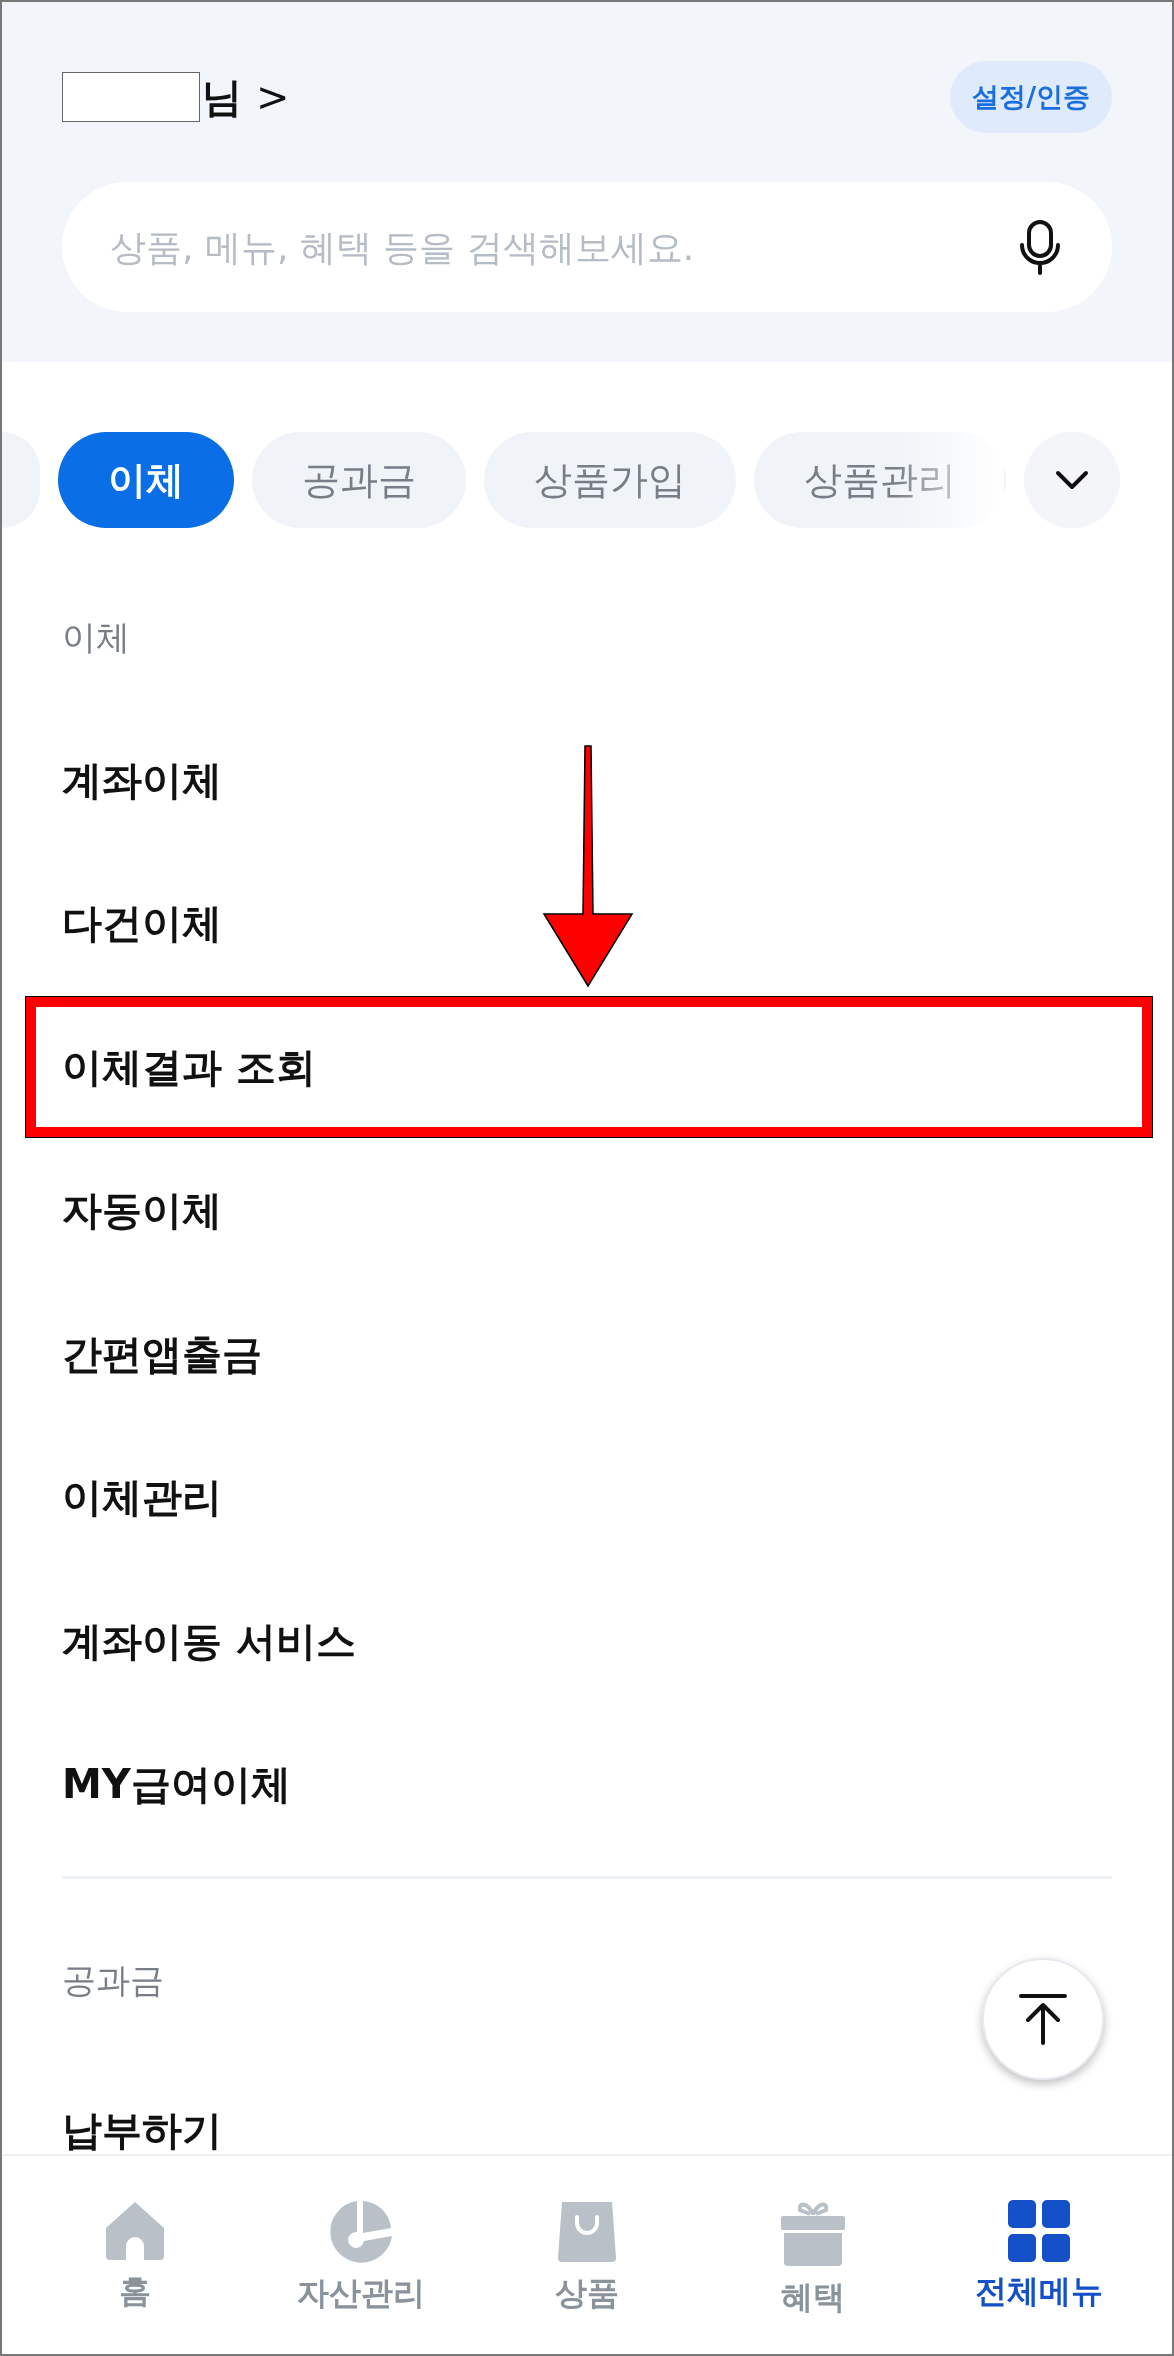 This screenshot has height=2356, width=1174. What do you see at coordinates (96, 637) in the screenshot?
I see `section-title: 이체` at bounding box center [96, 637].